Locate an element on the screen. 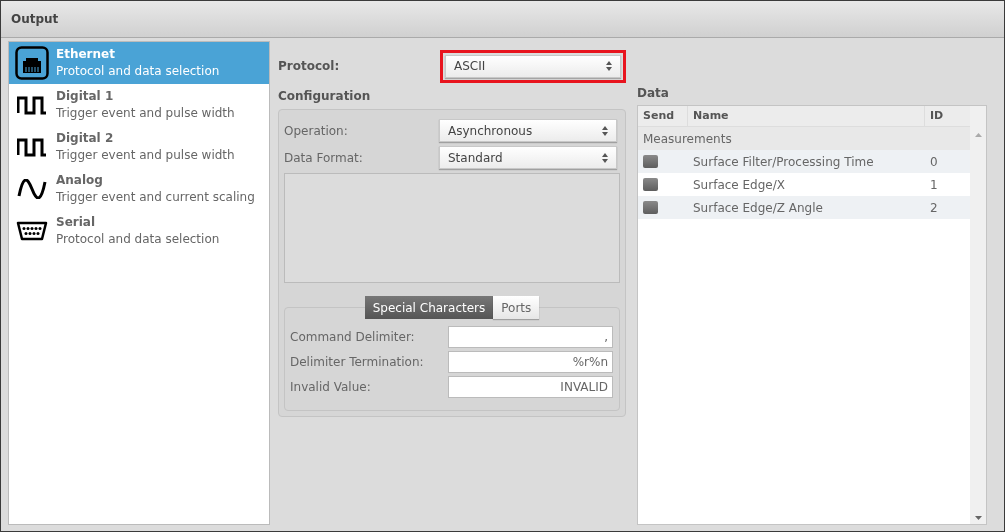  field-label: Delimiter Termination: is located at coordinates (357, 362).